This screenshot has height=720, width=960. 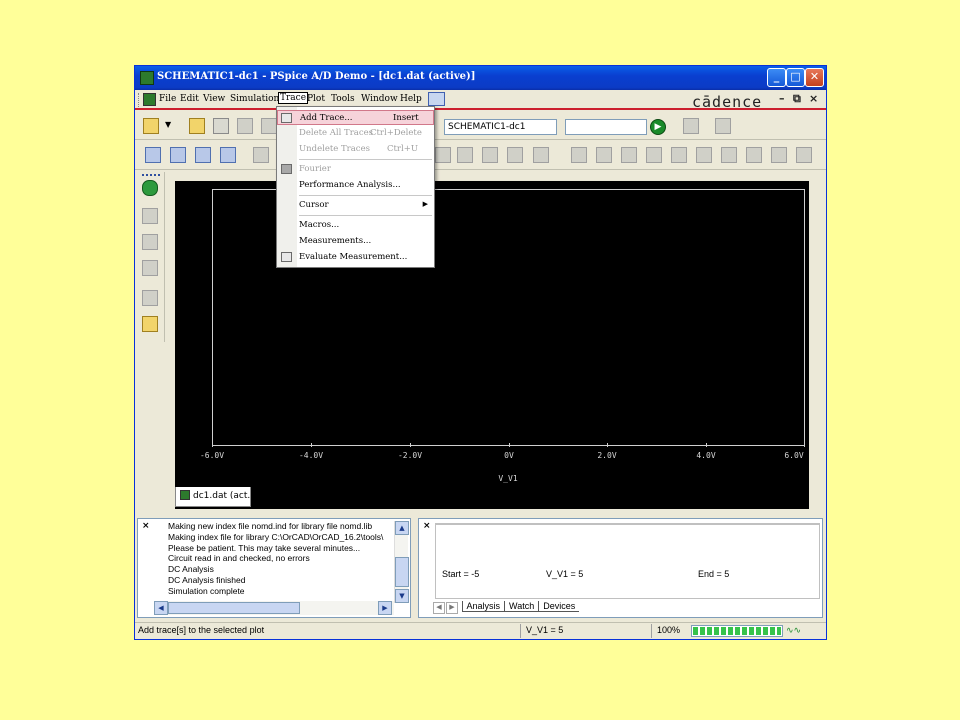 What do you see at coordinates (355, 117) in the screenshot?
I see `menu-add-trace: Add Trace... Insert` at bounding box center [355, 117].